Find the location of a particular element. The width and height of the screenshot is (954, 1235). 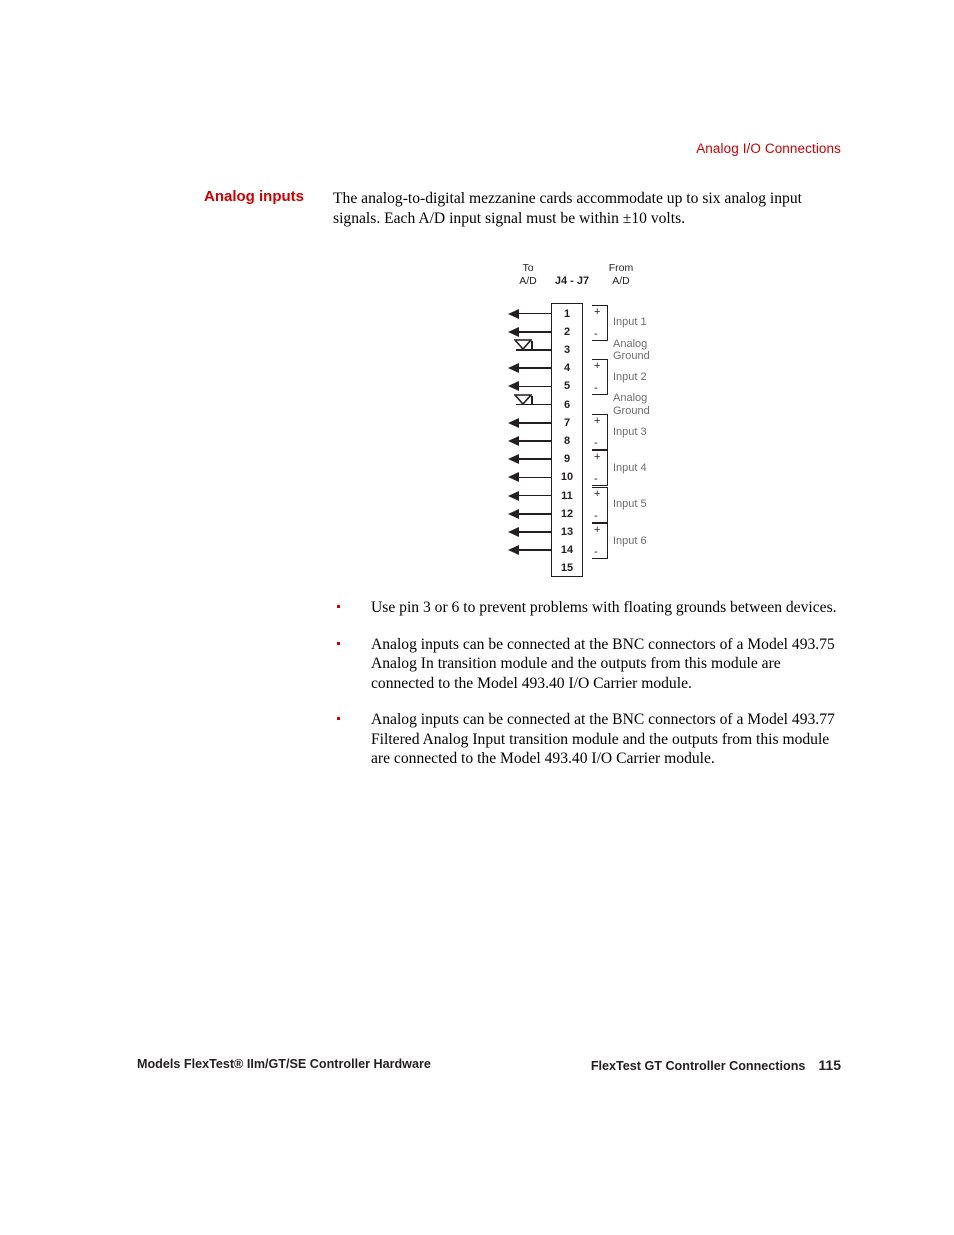

polarity-plus-sign-7: + is located at coordinates (597, 493).